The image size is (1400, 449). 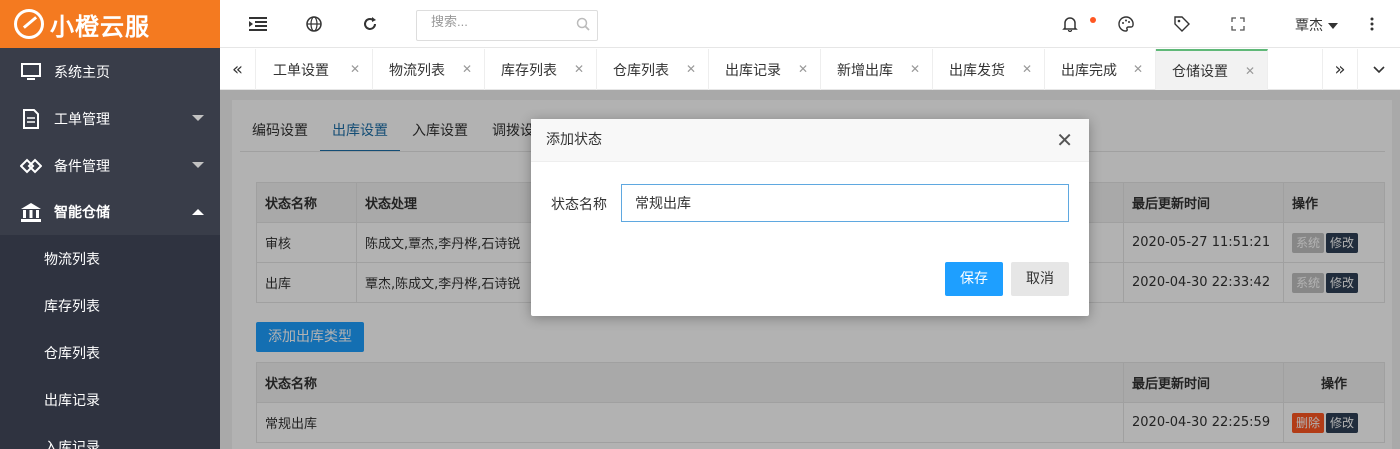 I want to click on tab-label: 出库发货, so click(x=977, y=70).